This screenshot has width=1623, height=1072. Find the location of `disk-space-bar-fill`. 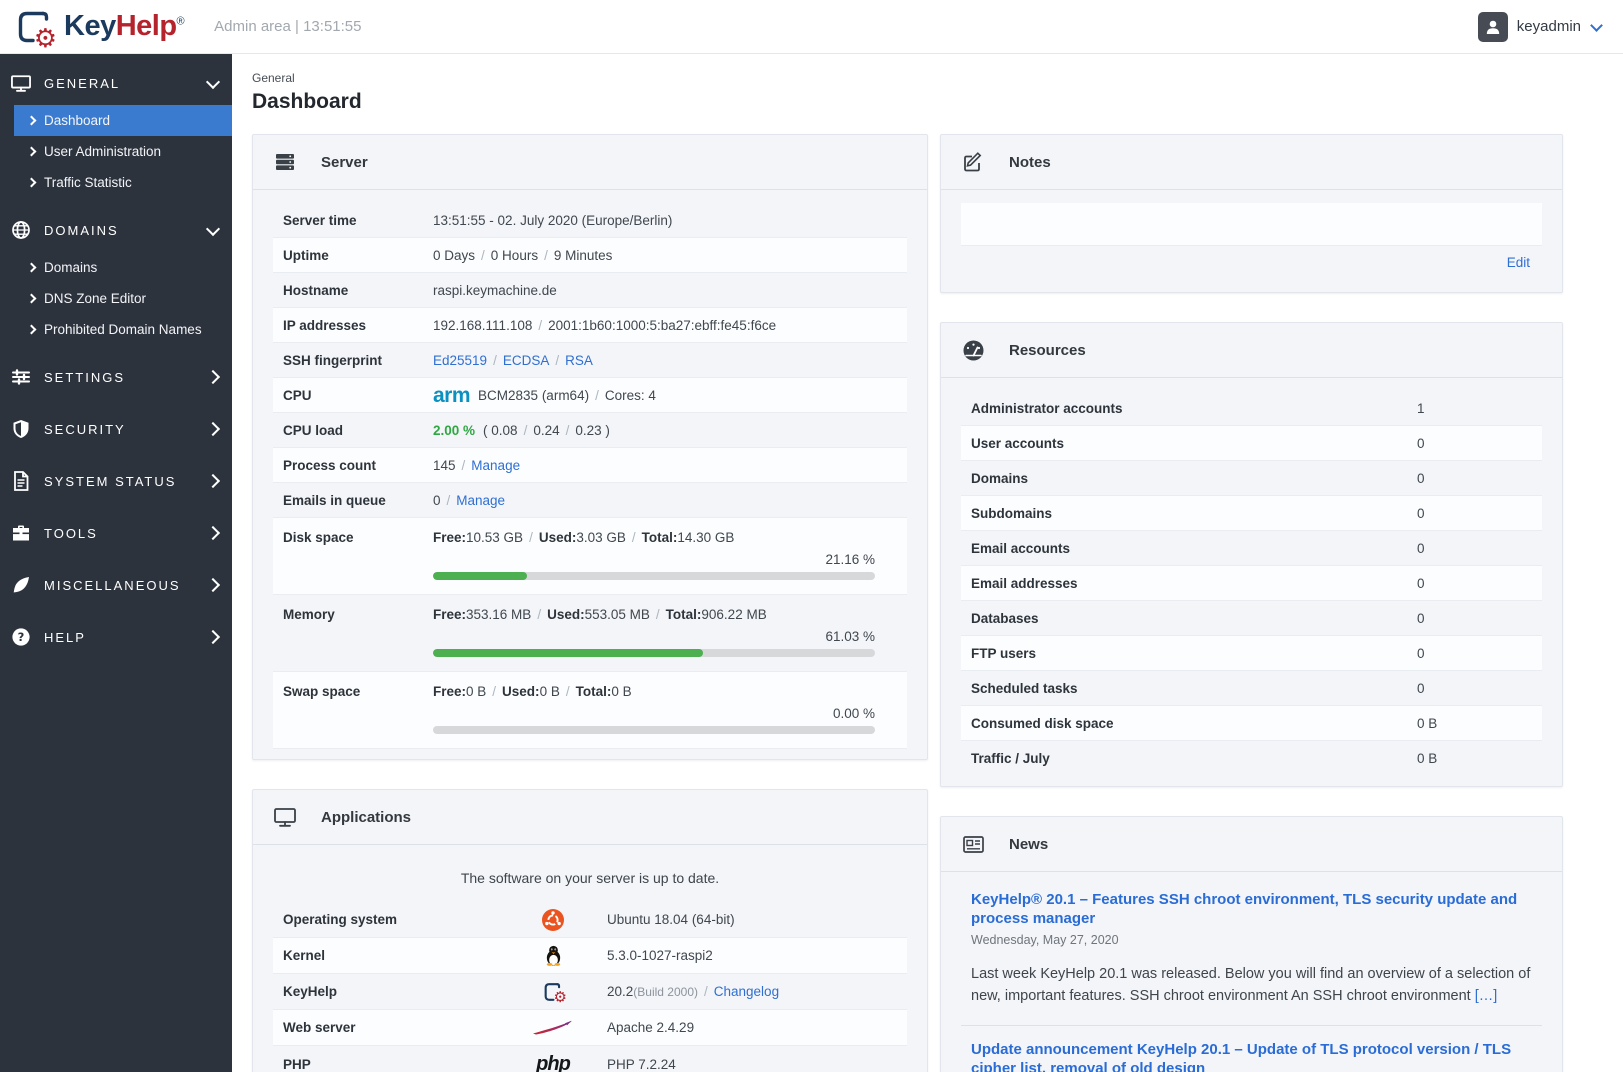

disk-space-bar-fill is located at coordinates (480, 576).